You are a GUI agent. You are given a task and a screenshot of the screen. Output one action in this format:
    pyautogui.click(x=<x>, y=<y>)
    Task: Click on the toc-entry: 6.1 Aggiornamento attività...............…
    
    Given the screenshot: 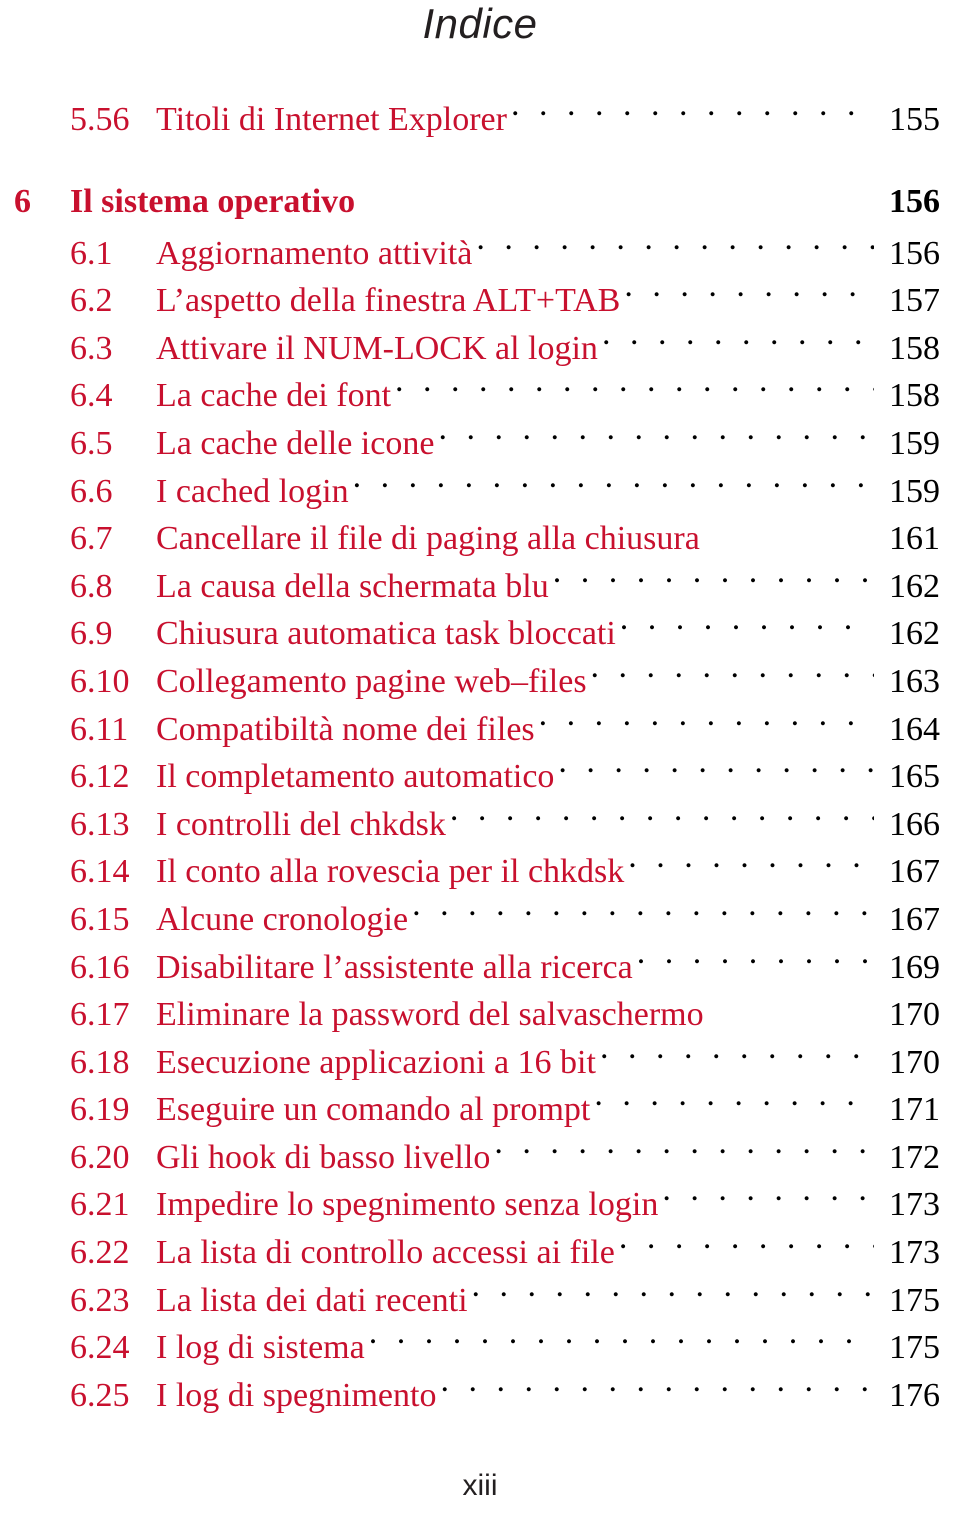 What is the action you would take?
    pyautogui.click(x=475, y=254)
    